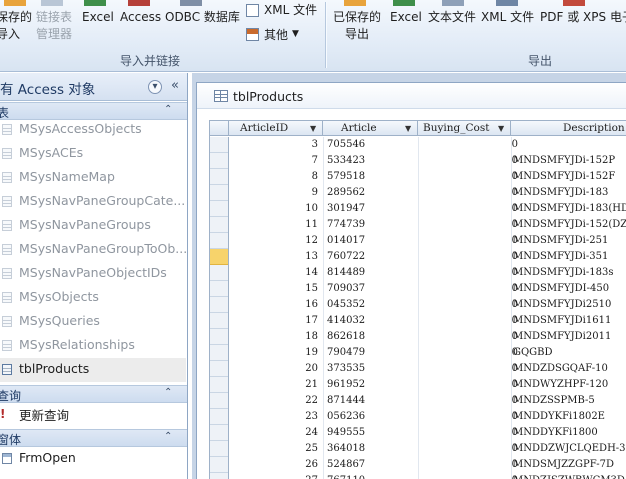 Image resolution: width=626 pixels, height=479 pixels. What do you see at coordinates (372, 385) in the screenshot?
I see `cell-article: 961952` at bounding box center [372, 385].